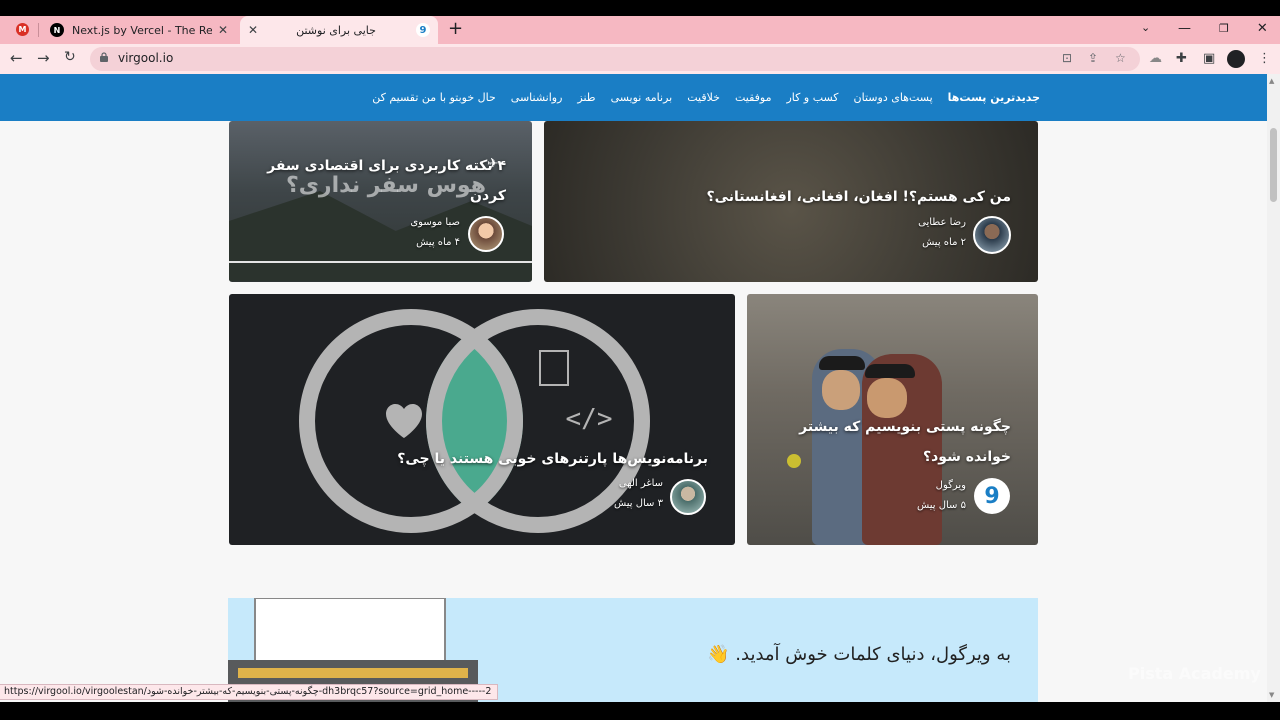  I want to click on nav-link-share-mood: حال خوبتو با من تقسیم کن, so click(434, 97).